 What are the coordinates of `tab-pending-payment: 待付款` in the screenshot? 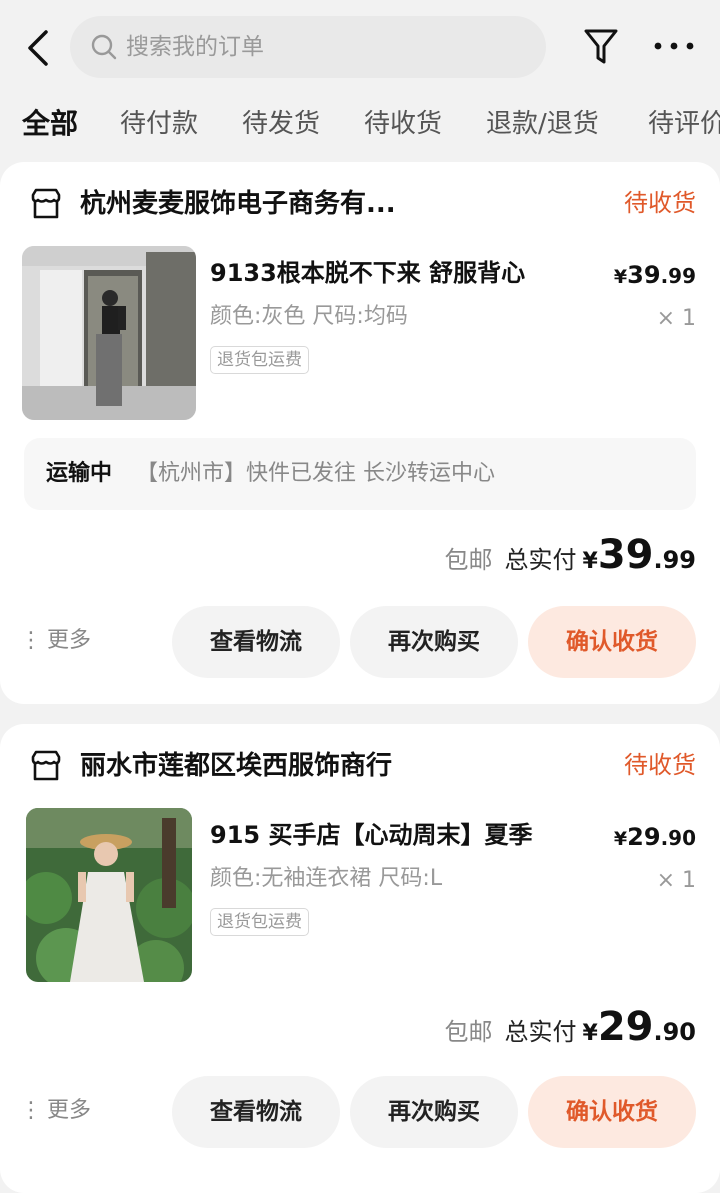 It's located at (159, 124).